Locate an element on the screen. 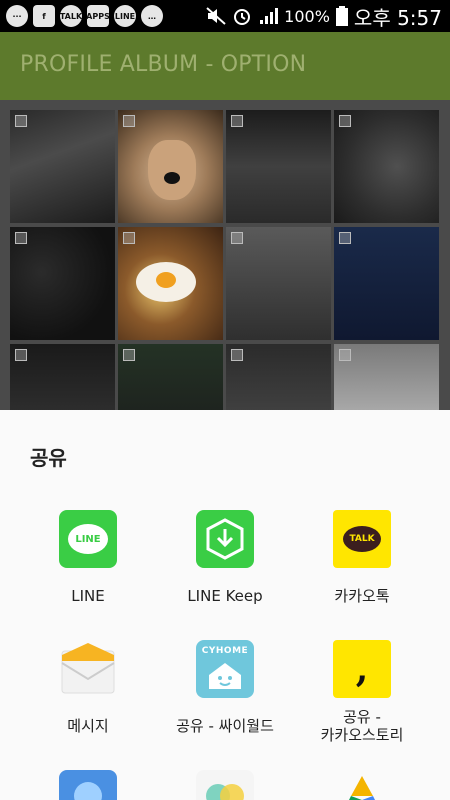  status-bar: ··· f TALK APPS LINE … 100% 오후 5:57 is located at coordinates (225, 16).